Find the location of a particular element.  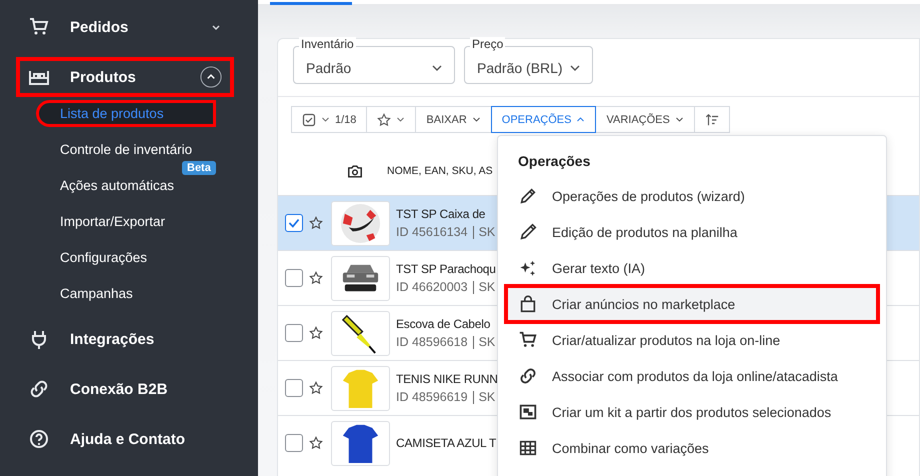

nav-label: Conexão B2B is located at coordinates (119, 389).